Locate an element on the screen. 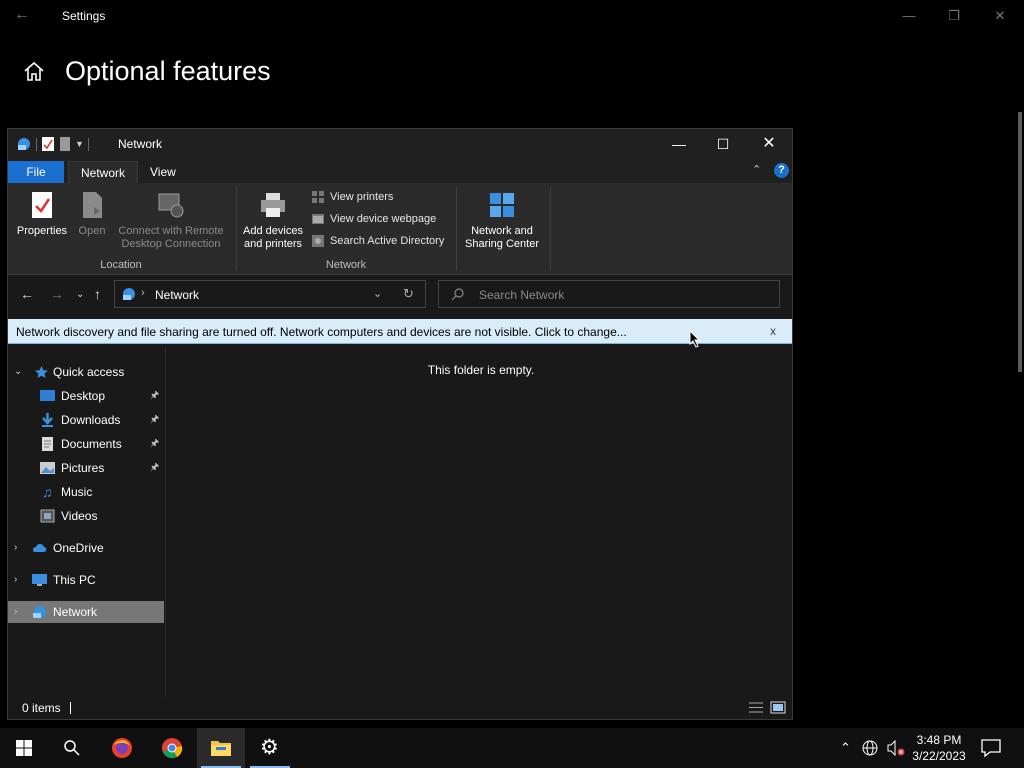 The width and height of the screenshot is (1024, 768). sidebar-item-onedrive: › OneDrive is located at coordinates (86, 548).